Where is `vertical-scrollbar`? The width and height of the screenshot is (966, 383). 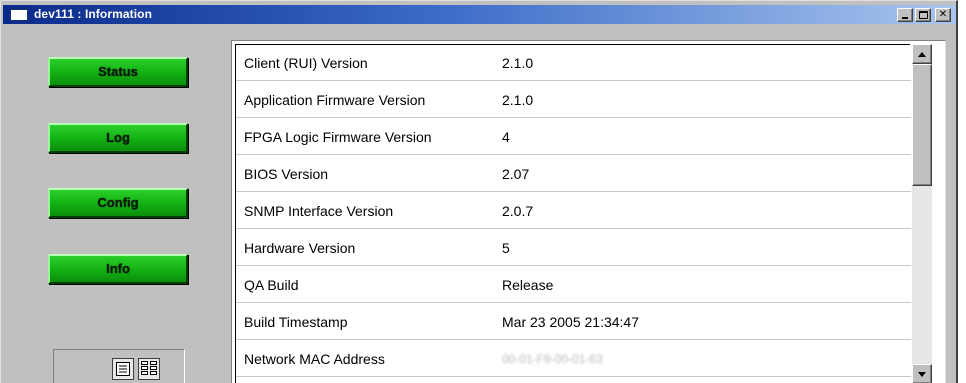
vertical-scrollbar is located at coordinates (922, 213).